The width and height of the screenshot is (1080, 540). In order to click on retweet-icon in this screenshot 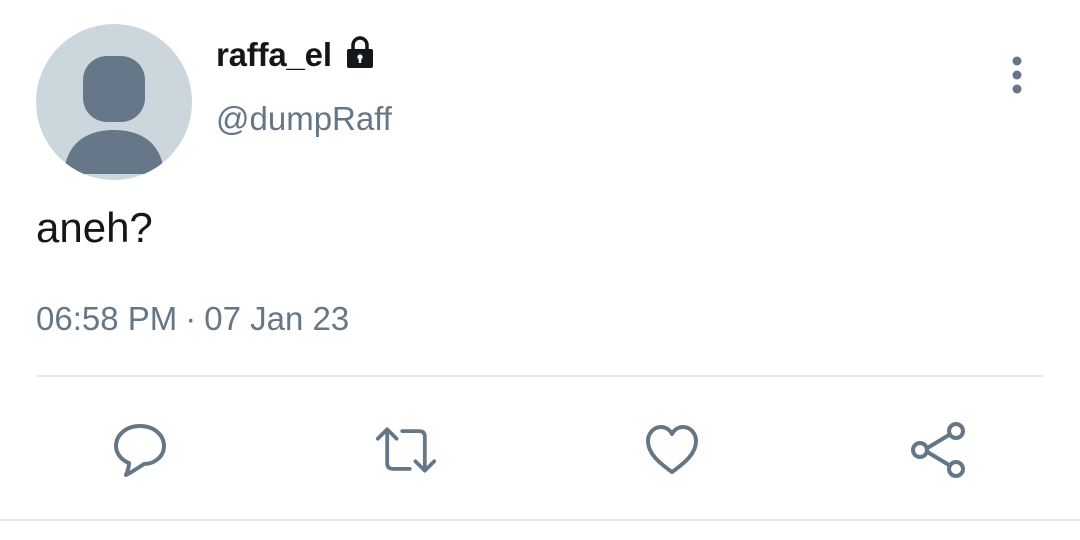, I will do `click(406, 450)`.